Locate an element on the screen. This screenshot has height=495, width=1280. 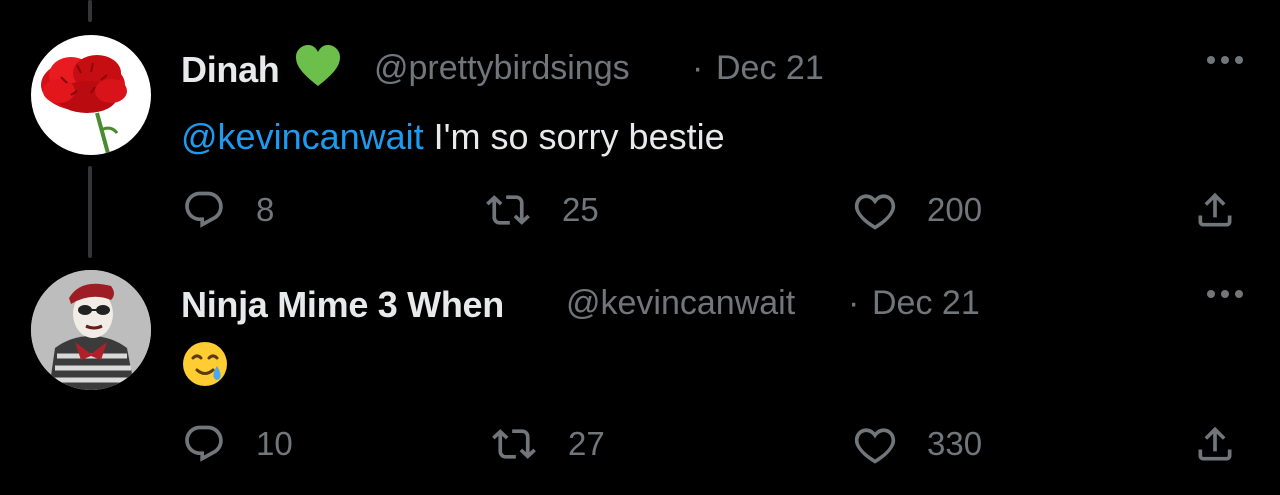
smiling-face-with-tear-icon is located at coordinates (205, 364).